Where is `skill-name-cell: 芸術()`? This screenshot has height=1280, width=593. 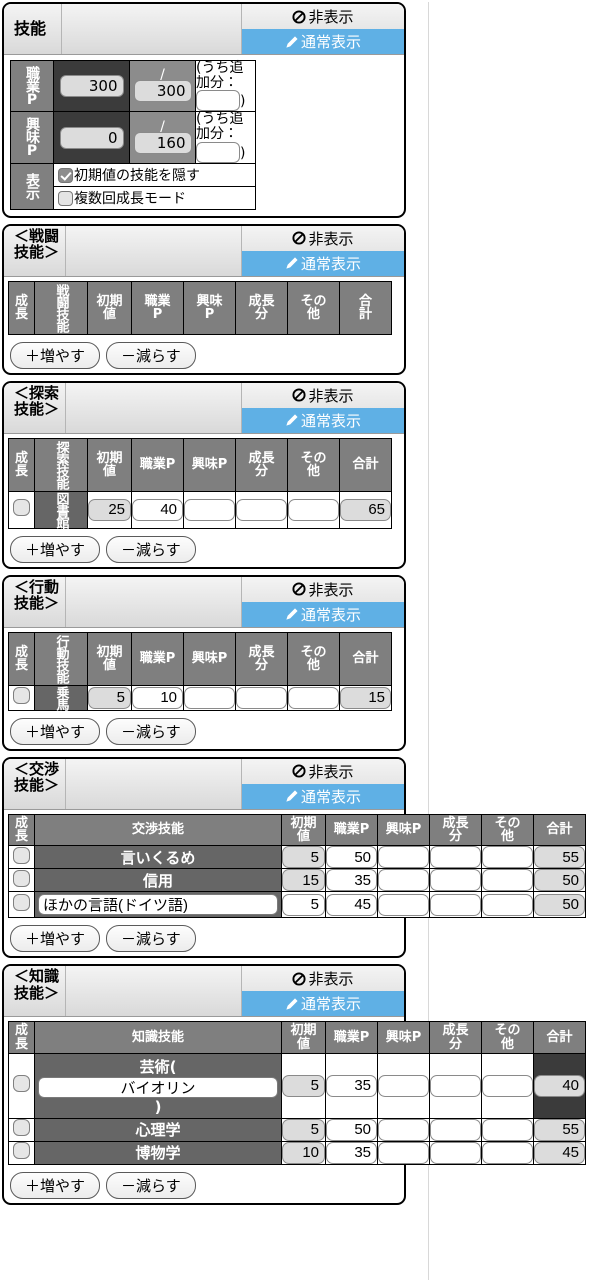
skill-name-cell: 芸術() is located at coordinates (158, 1085).